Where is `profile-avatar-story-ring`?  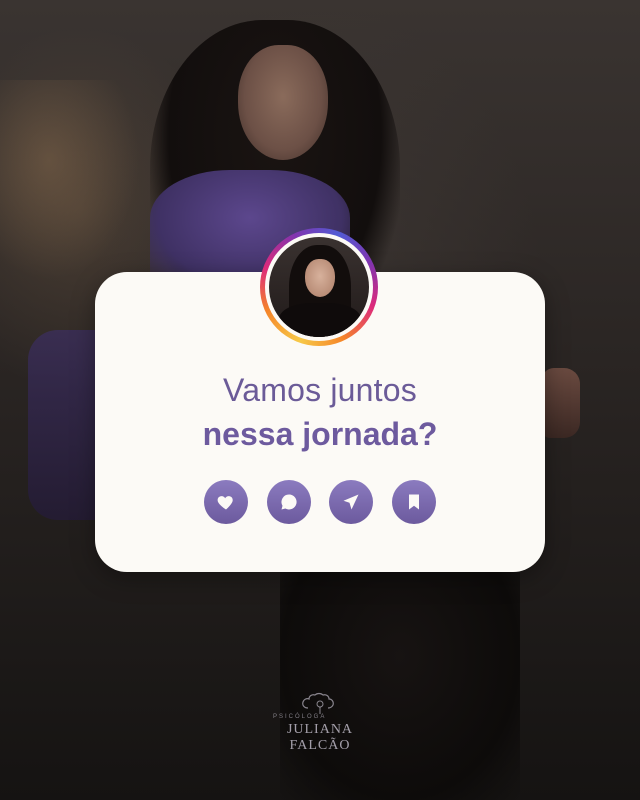
profile-avatar-story-ring is located at coordinates (319, 287).